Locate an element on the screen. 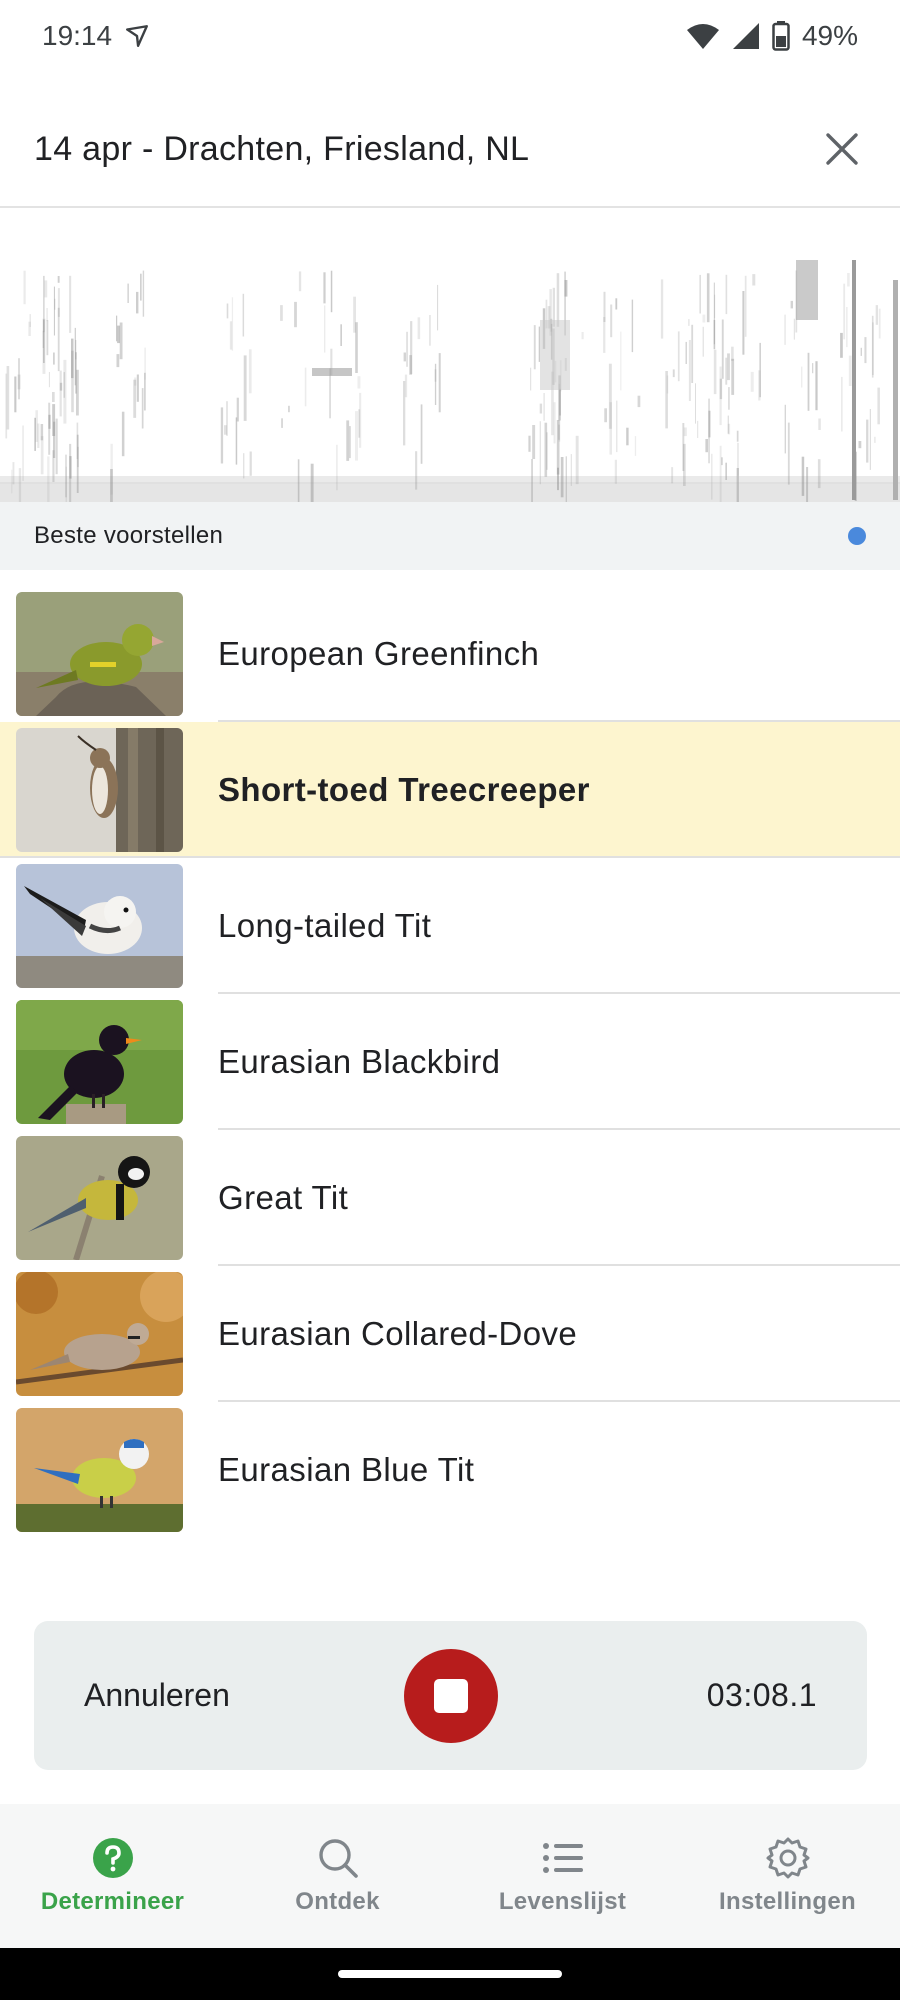 The width and height of the screenshot is (900, 2000). species-name: Eurasian Blue Tit is located at coordinates (346, 1469).